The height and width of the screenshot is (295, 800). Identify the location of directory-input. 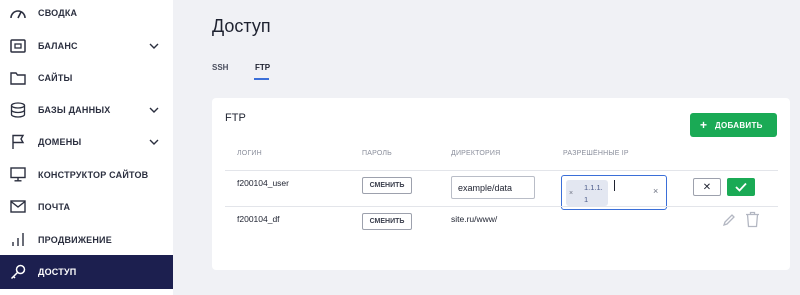
(493, 187).